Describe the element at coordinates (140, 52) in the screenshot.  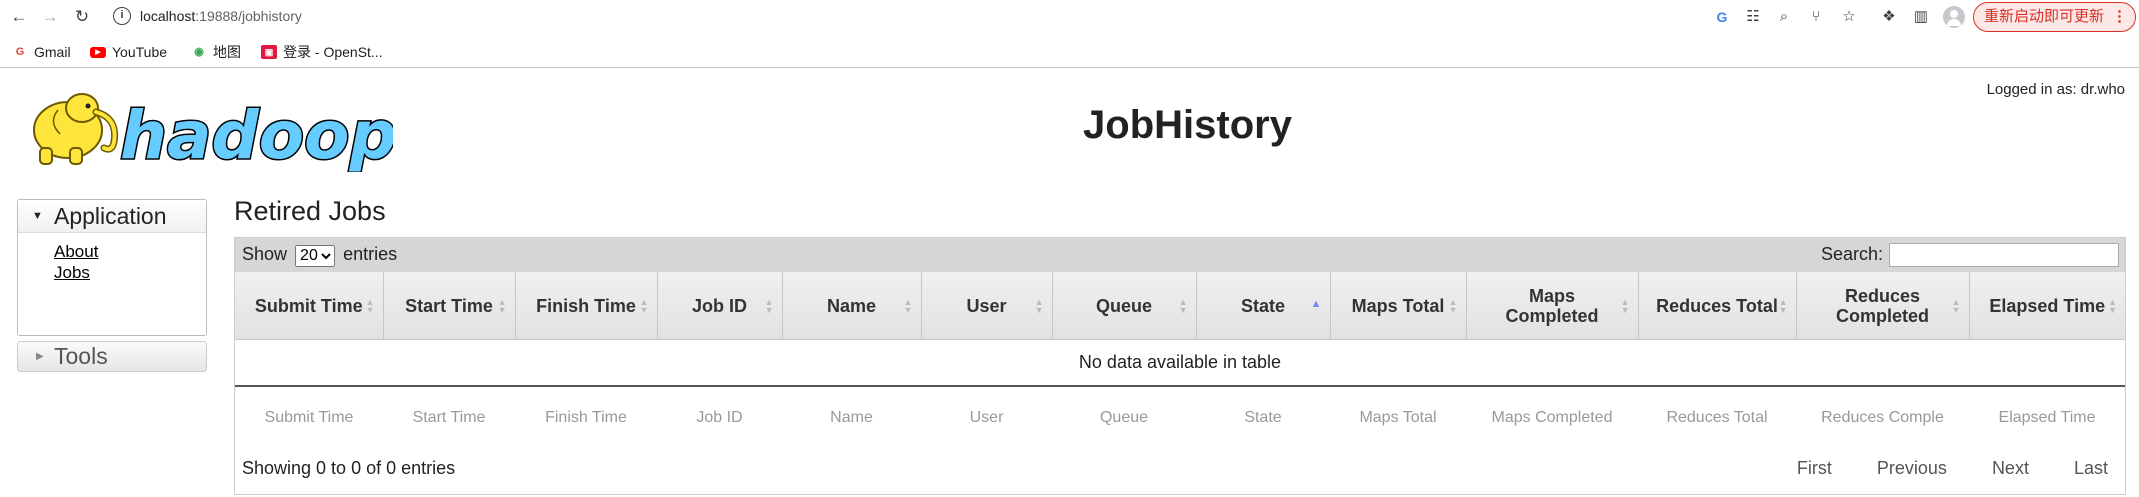
I see `bookmark-label: YouTube` at that location.